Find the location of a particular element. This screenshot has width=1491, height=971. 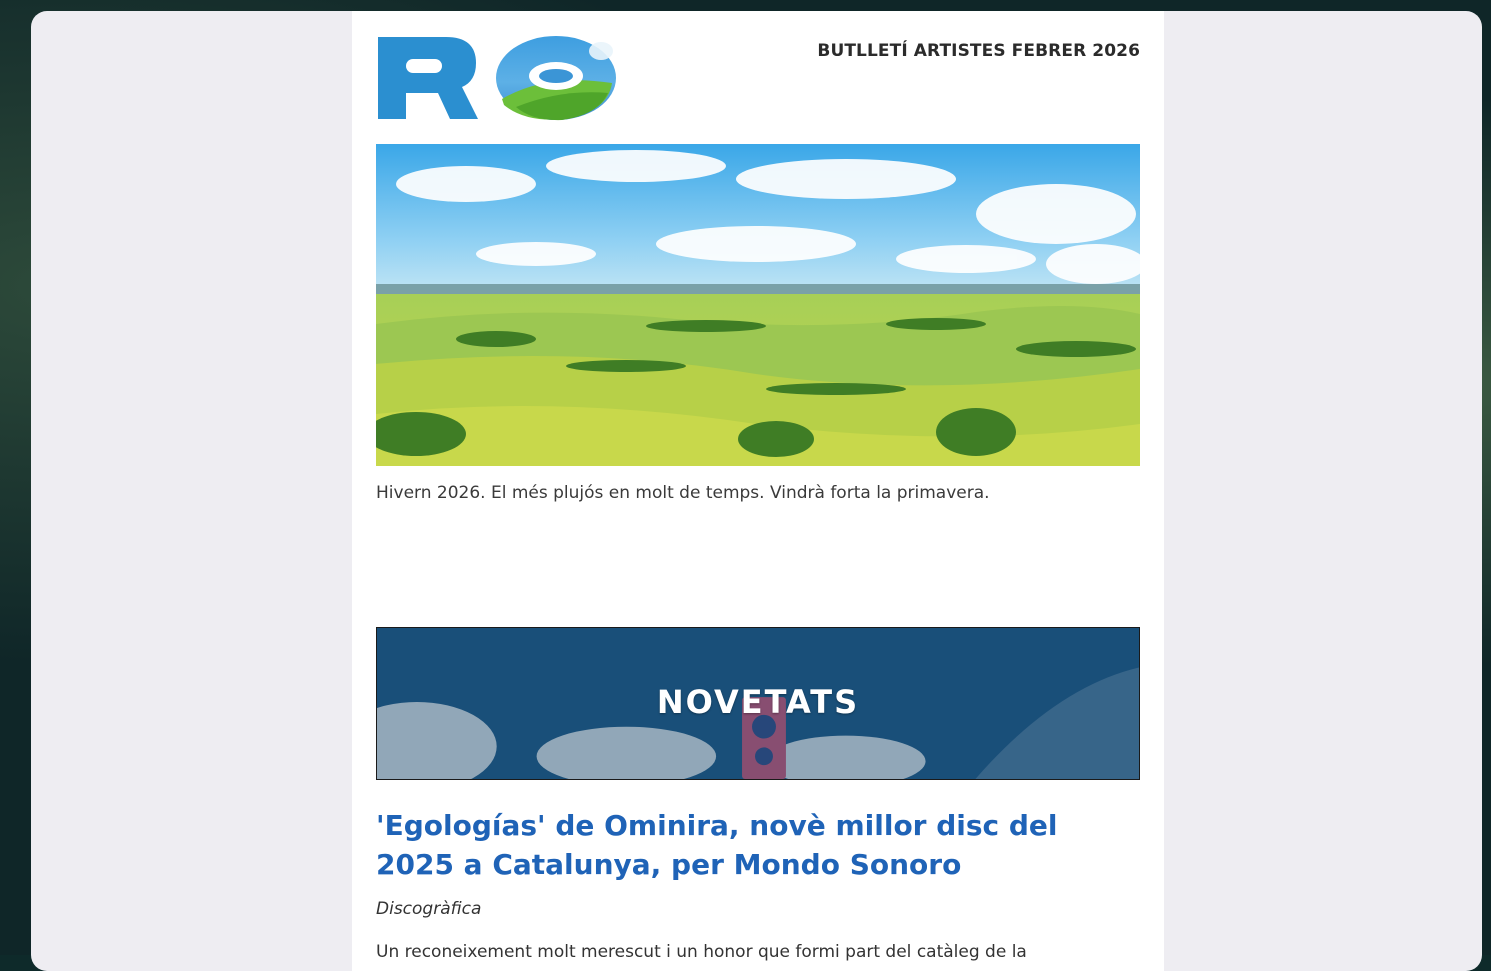

novetats-section-banner: NOVETATS is located at coordinates (758, 703).